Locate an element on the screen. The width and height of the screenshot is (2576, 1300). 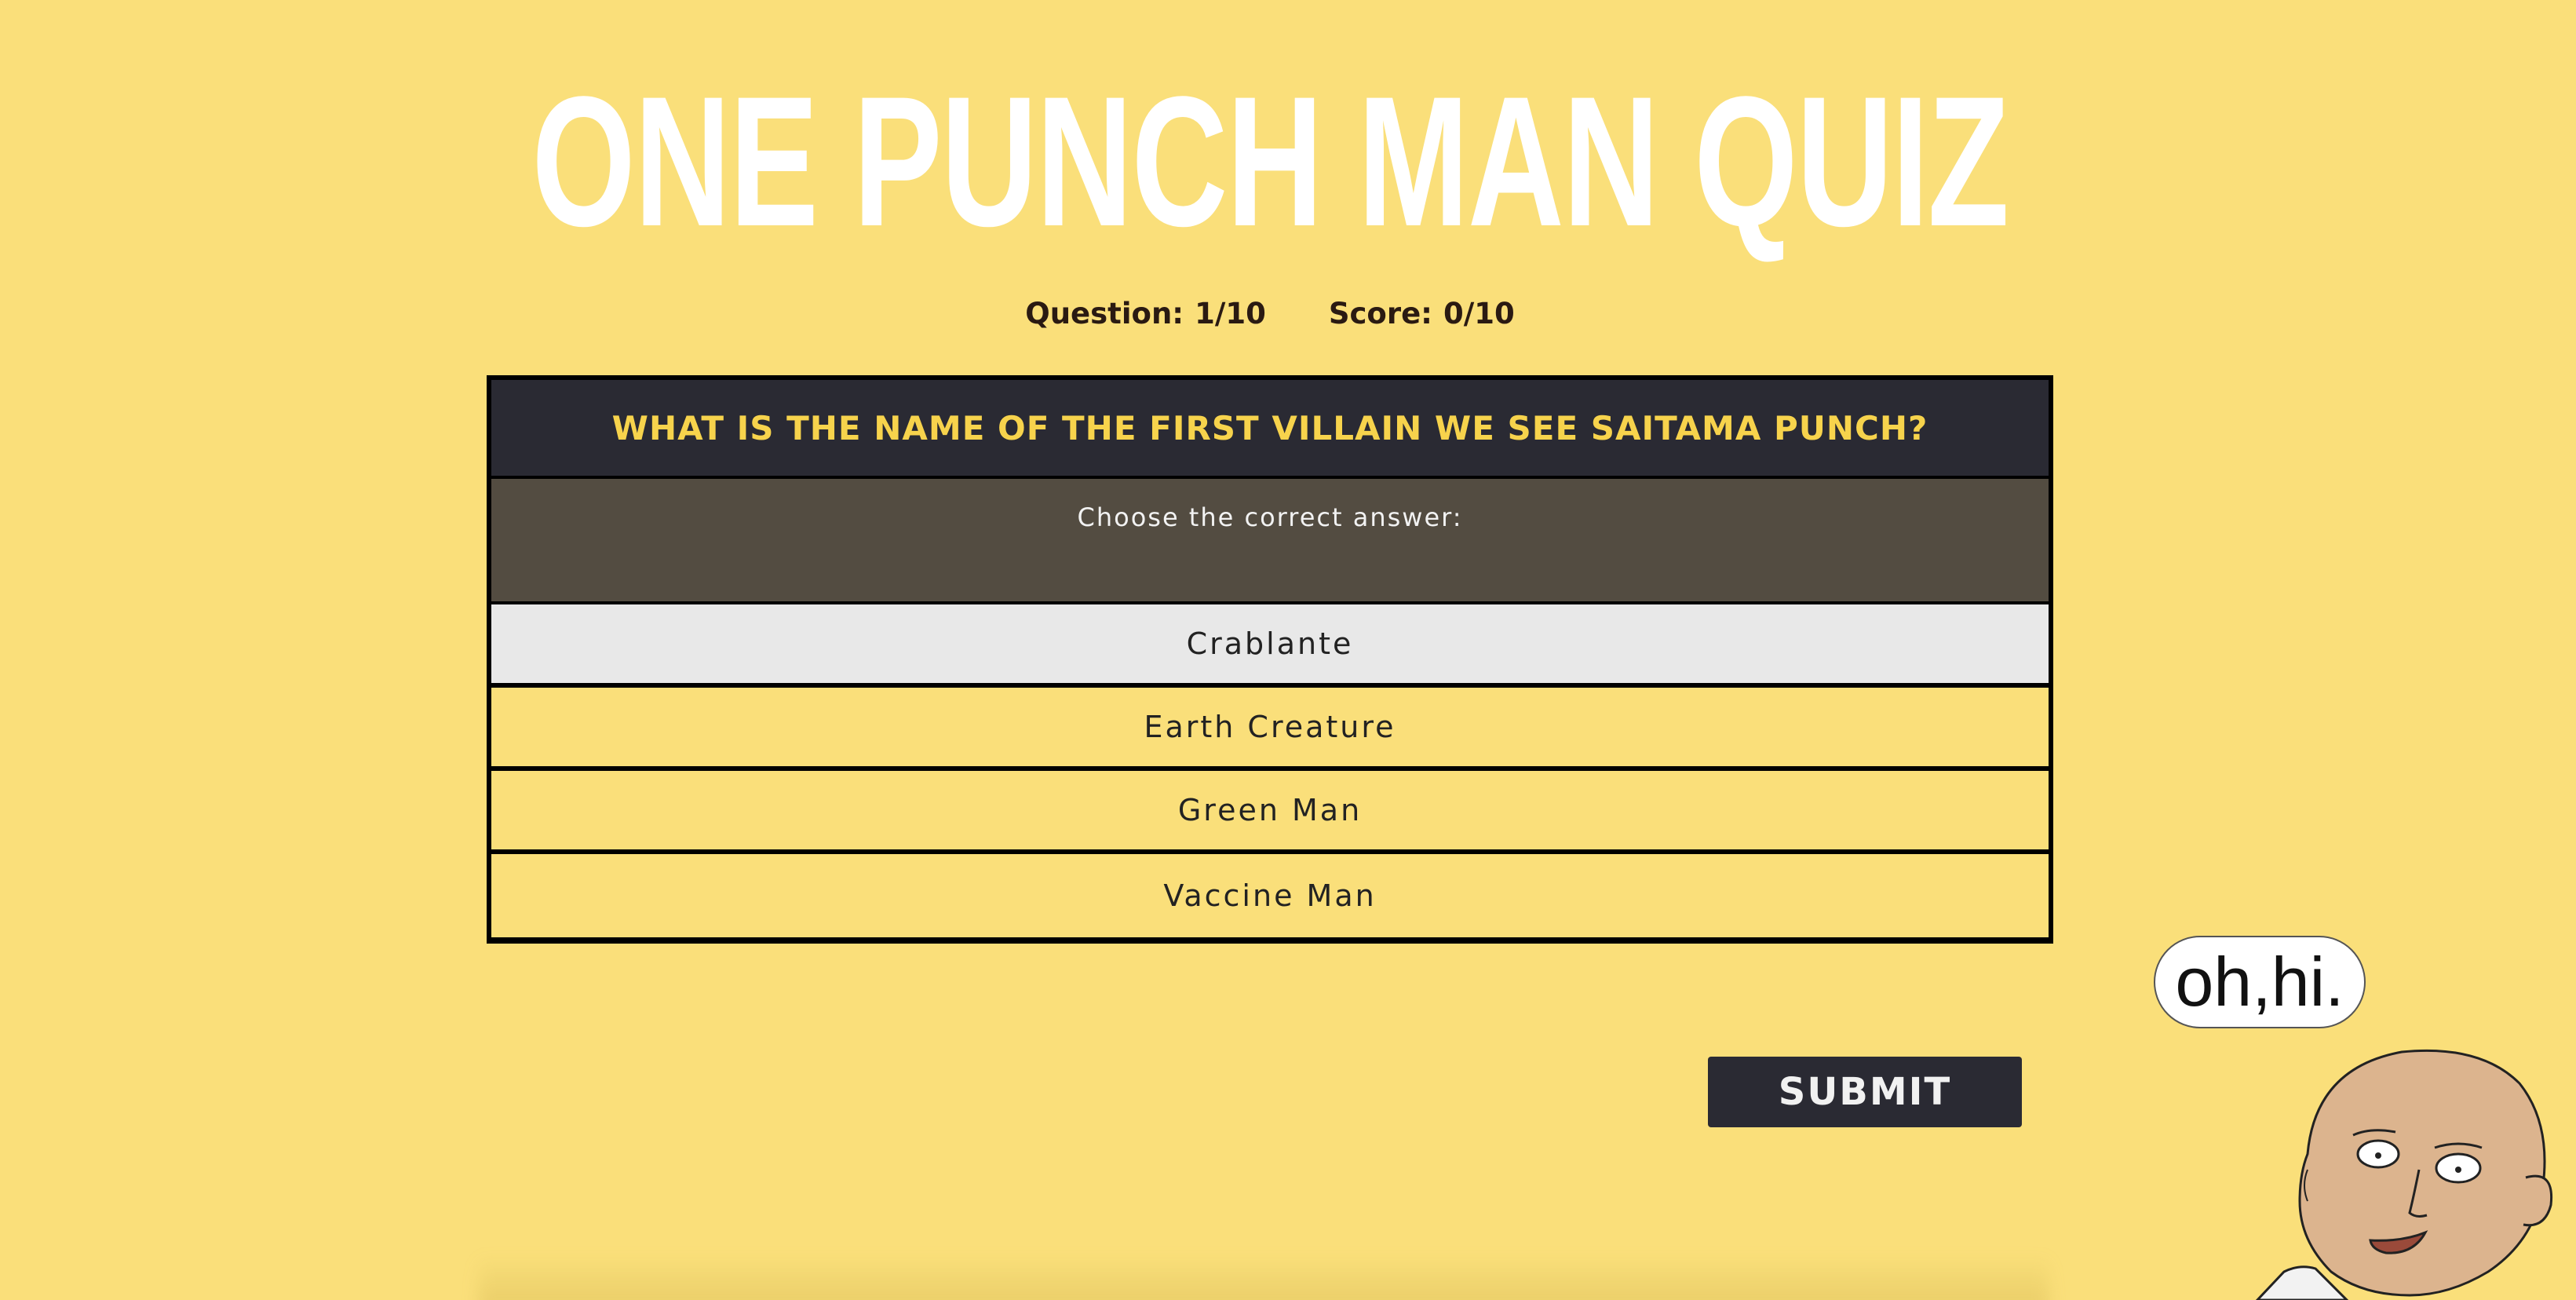
submit-button: SUBMIT is located at coordinates (1865, 1092).